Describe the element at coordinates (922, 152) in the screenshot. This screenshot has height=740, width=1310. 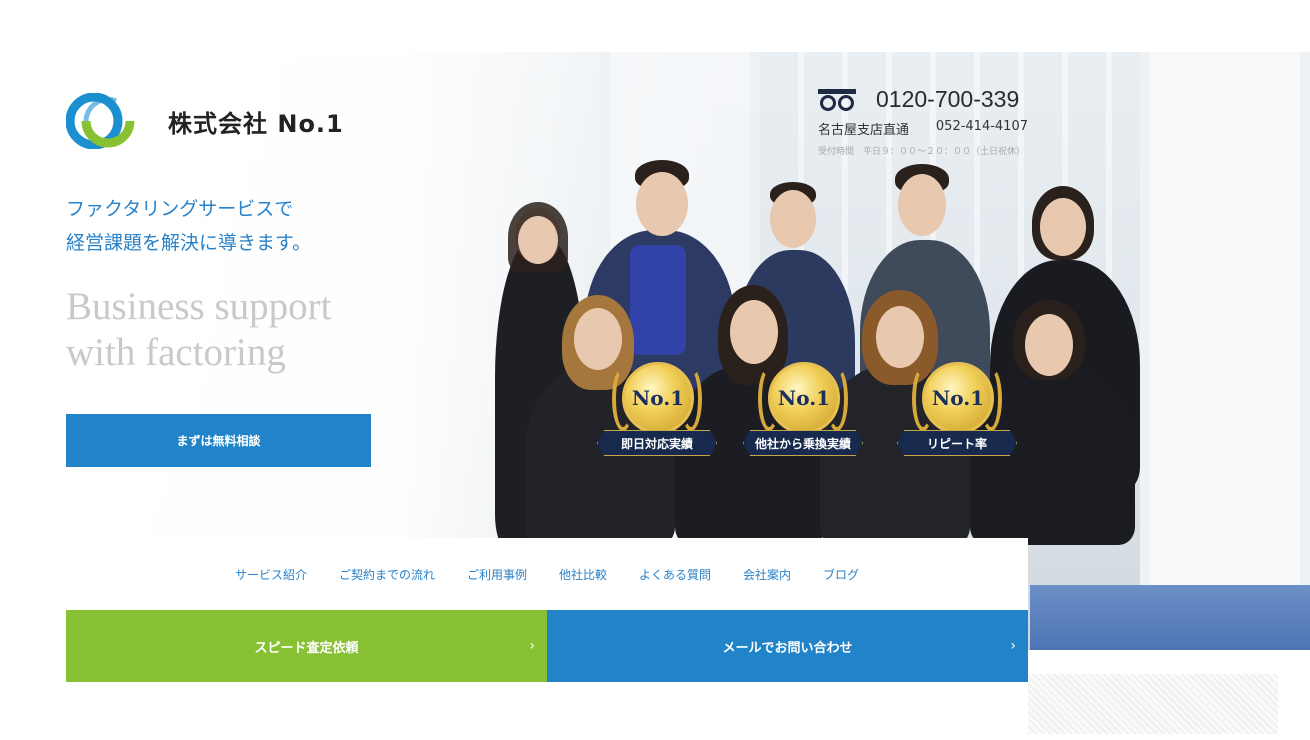
I see `business-hours: 受付時間 平日９：００～２０：００（土日祝休）` at that location.